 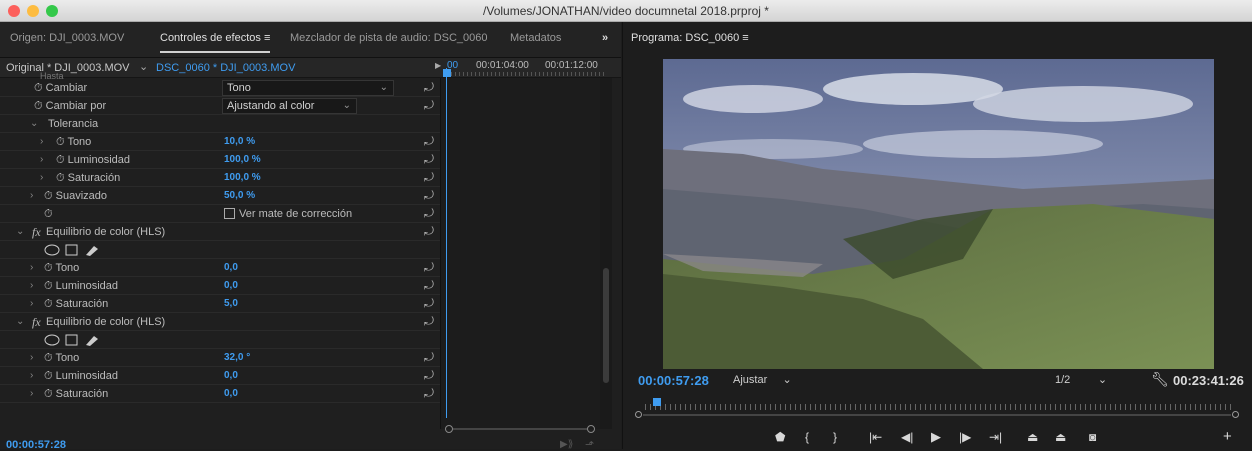 What do you see at coordinates (605, 38) in the screenshot?
I see `more-tabs-icon: »` at bounding box center [605, 38].